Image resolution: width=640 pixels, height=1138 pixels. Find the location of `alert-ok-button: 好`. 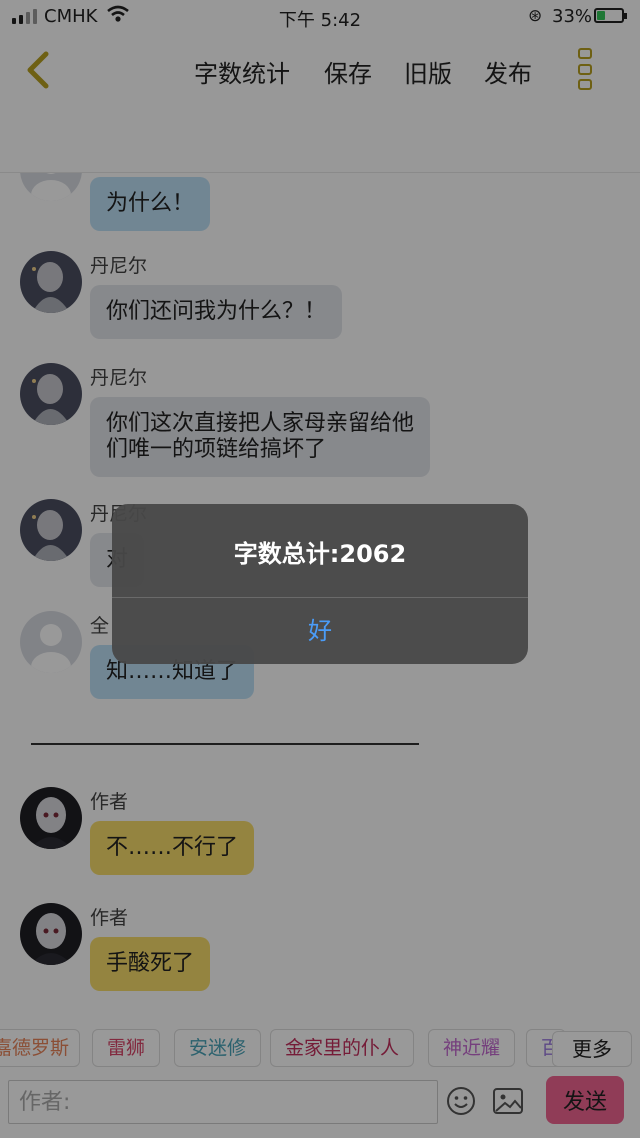

alert-ok-button: 好 is located at coordinates (320, 631).